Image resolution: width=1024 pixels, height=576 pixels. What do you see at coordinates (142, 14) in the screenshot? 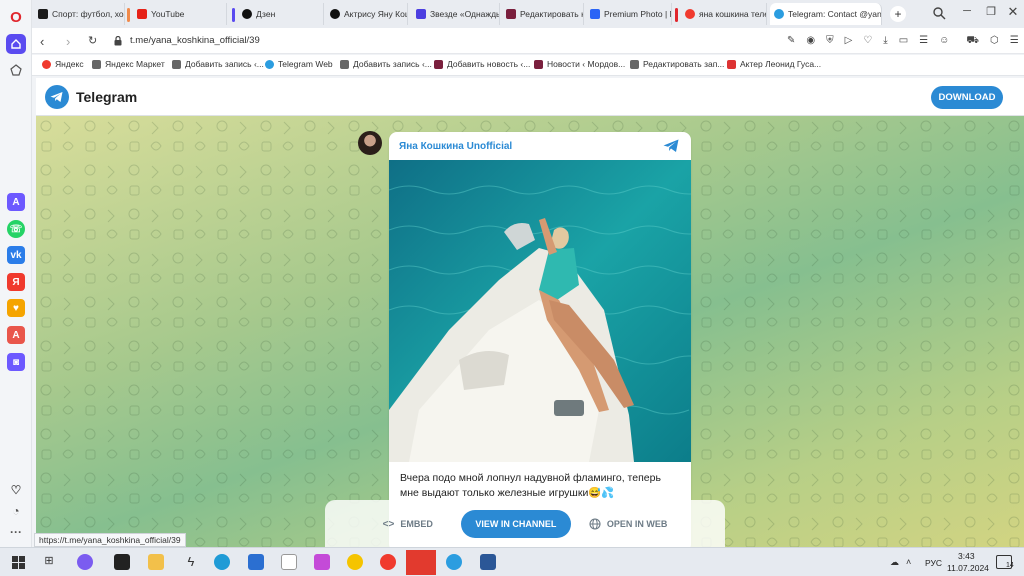
I see `youtube-icon` at bounding box center [142, 14].